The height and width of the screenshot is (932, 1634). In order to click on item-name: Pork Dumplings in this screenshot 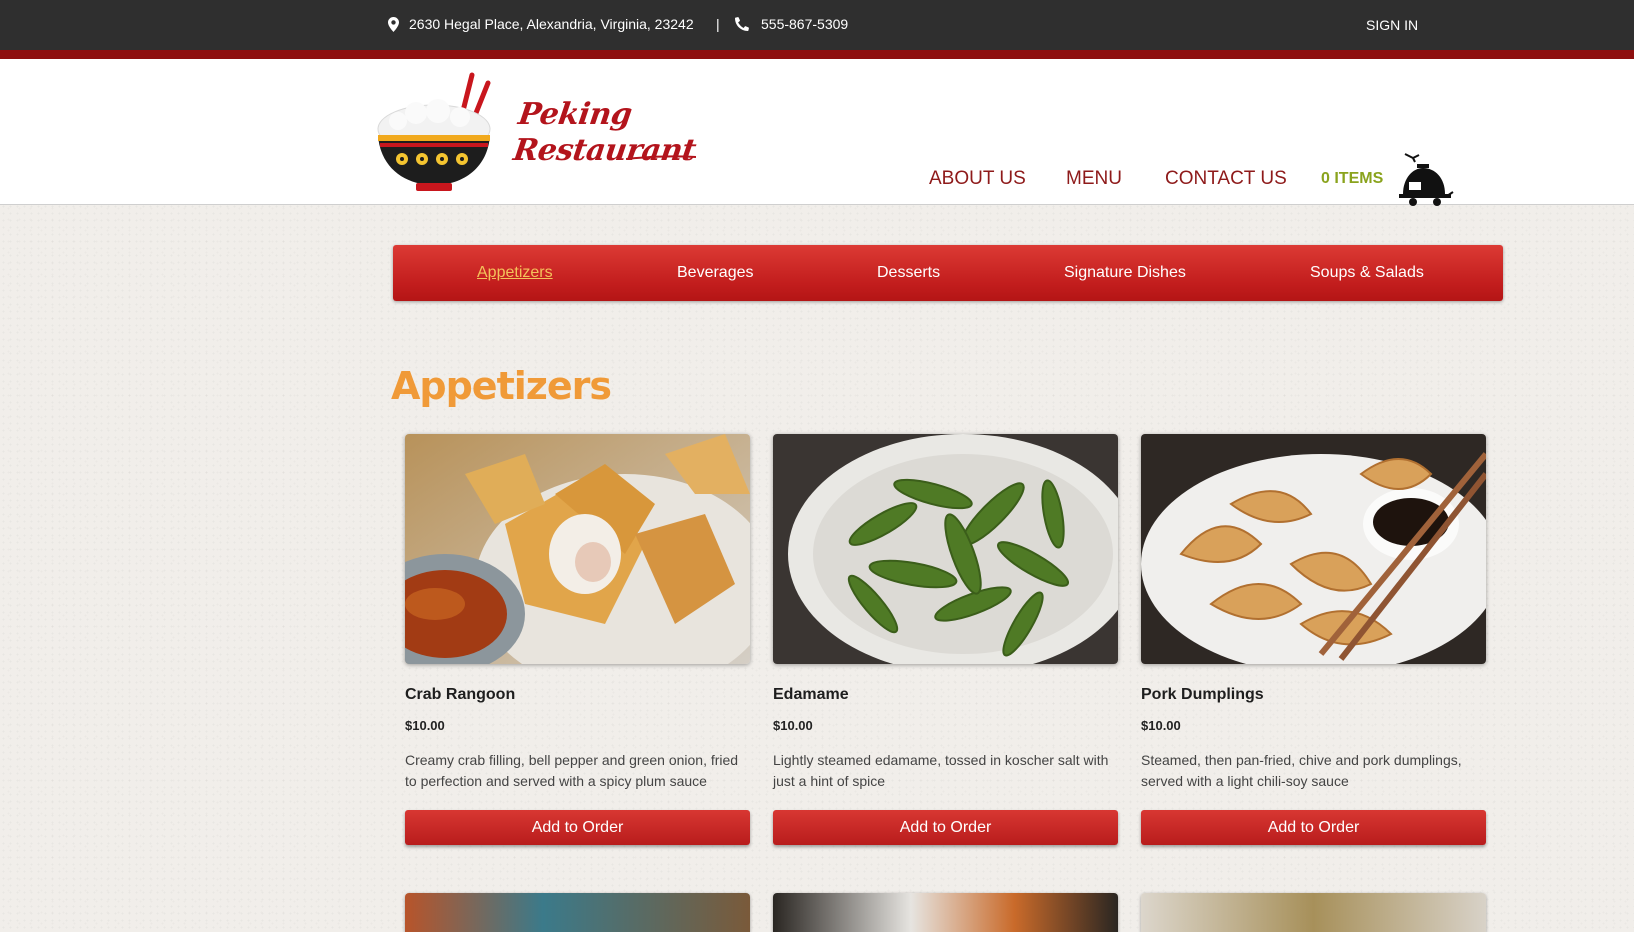, I will do `click(1202, 694)`.